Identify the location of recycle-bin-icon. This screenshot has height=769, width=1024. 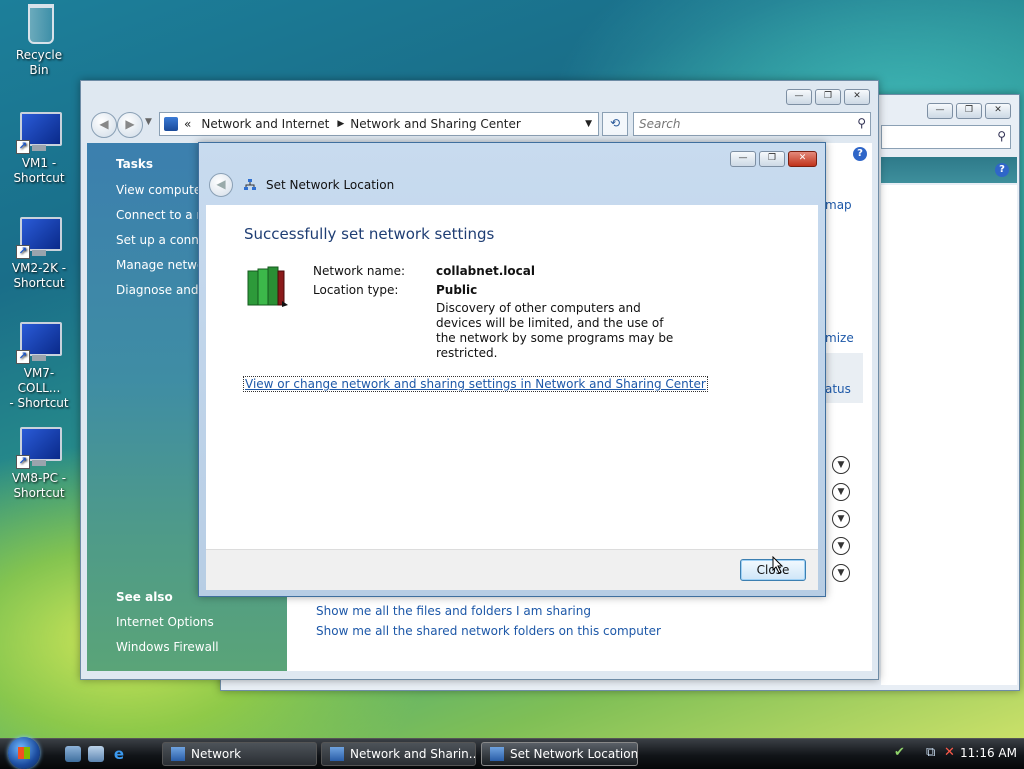
(39, 24).